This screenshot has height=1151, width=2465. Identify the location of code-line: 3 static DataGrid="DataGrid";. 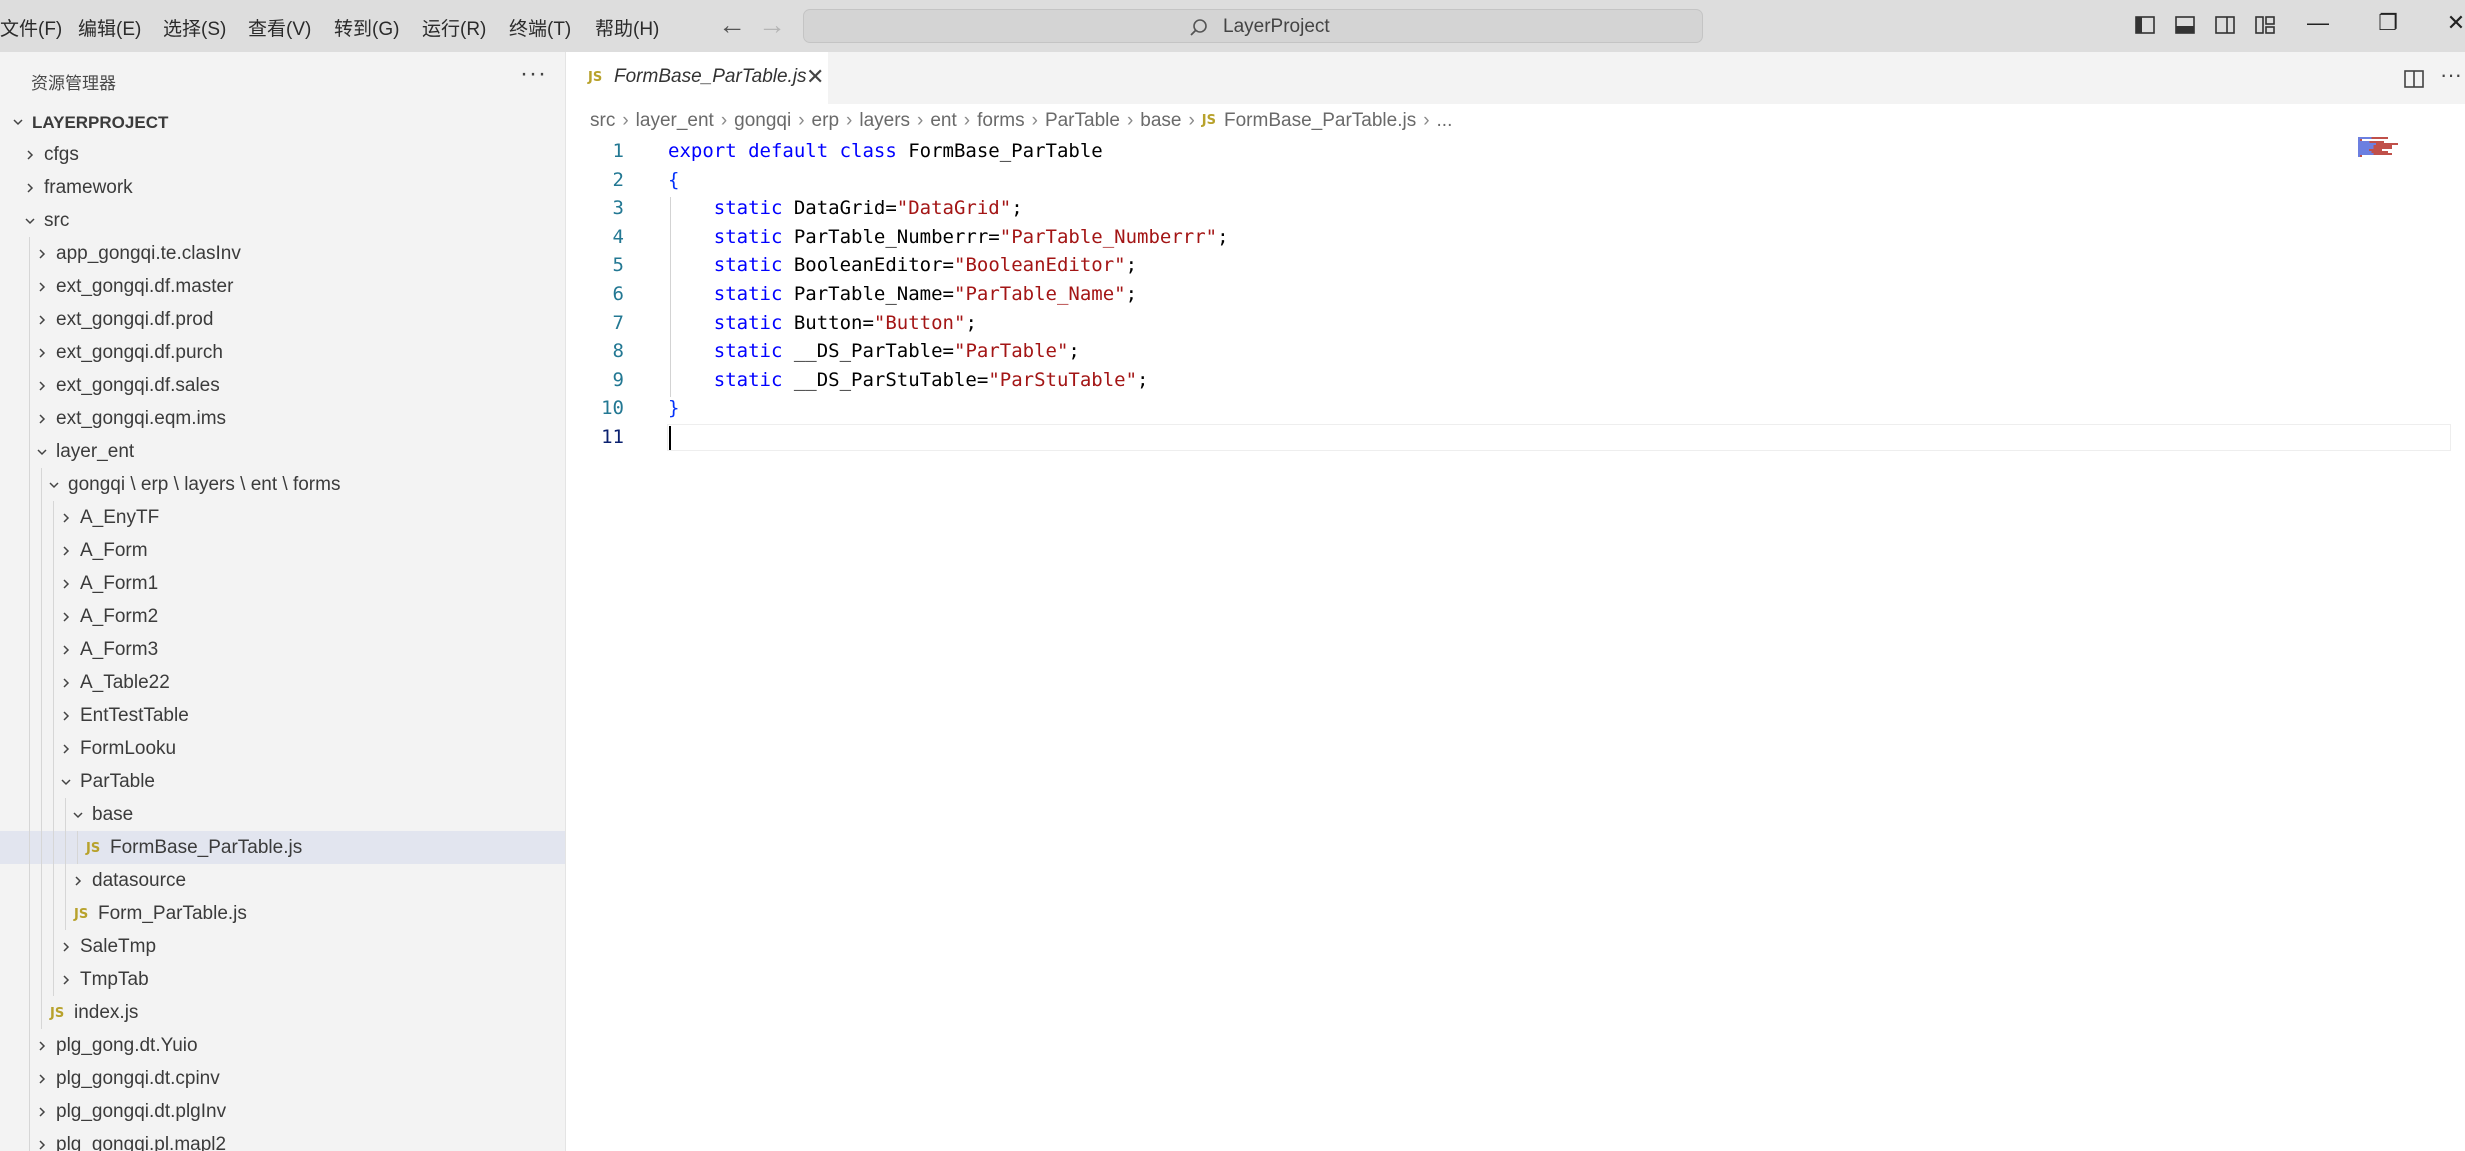
(1461, 211).